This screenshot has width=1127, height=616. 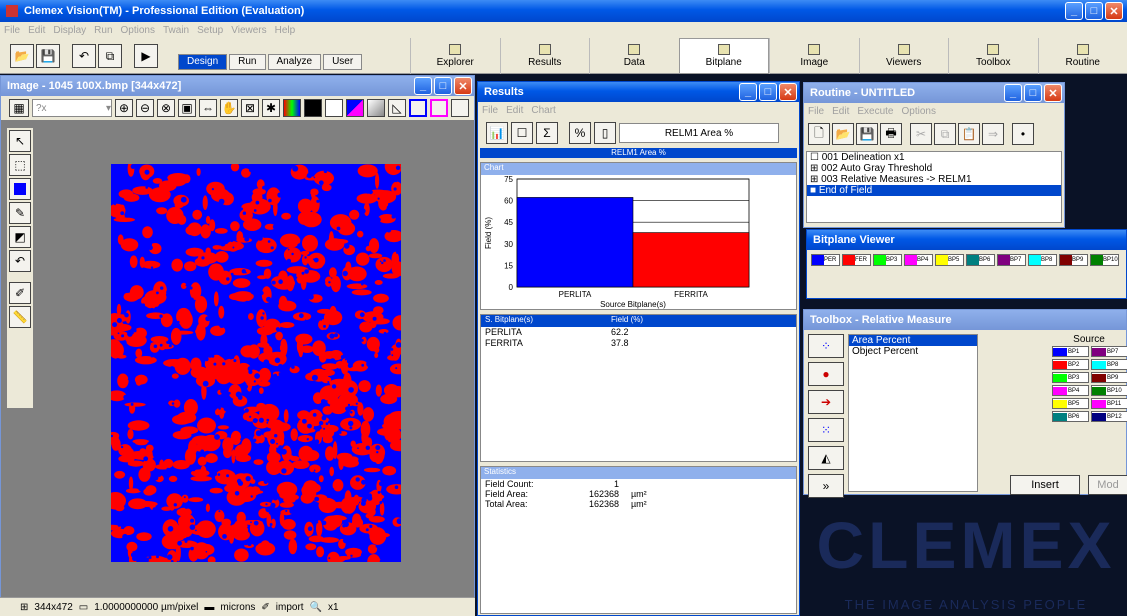 I want to click on bitplane-chip: BP10, so click(x=1104, y=260).